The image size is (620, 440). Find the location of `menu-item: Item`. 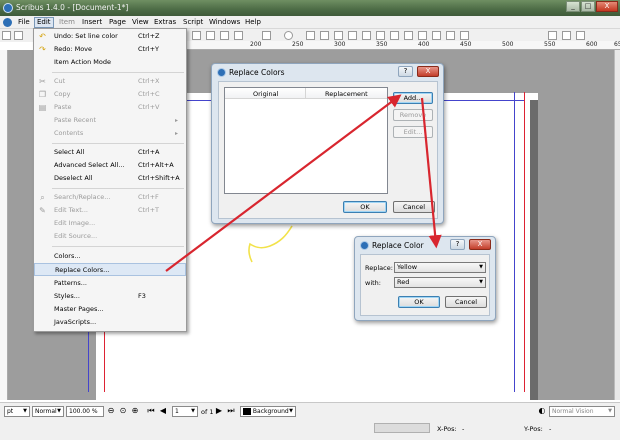

menu-item: Item is located at coordinates (67, 22).